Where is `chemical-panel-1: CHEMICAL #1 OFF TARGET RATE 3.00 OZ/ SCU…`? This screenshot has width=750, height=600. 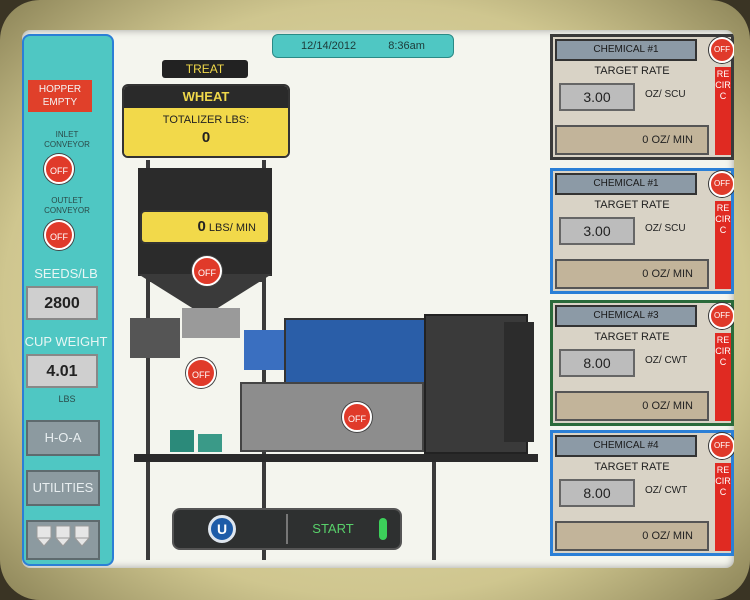 chemical-panel-1: CHEMICAL #1 OFF TARGET RATE 3.00 OZ/ SCU… is located at coordinates (642, 97).